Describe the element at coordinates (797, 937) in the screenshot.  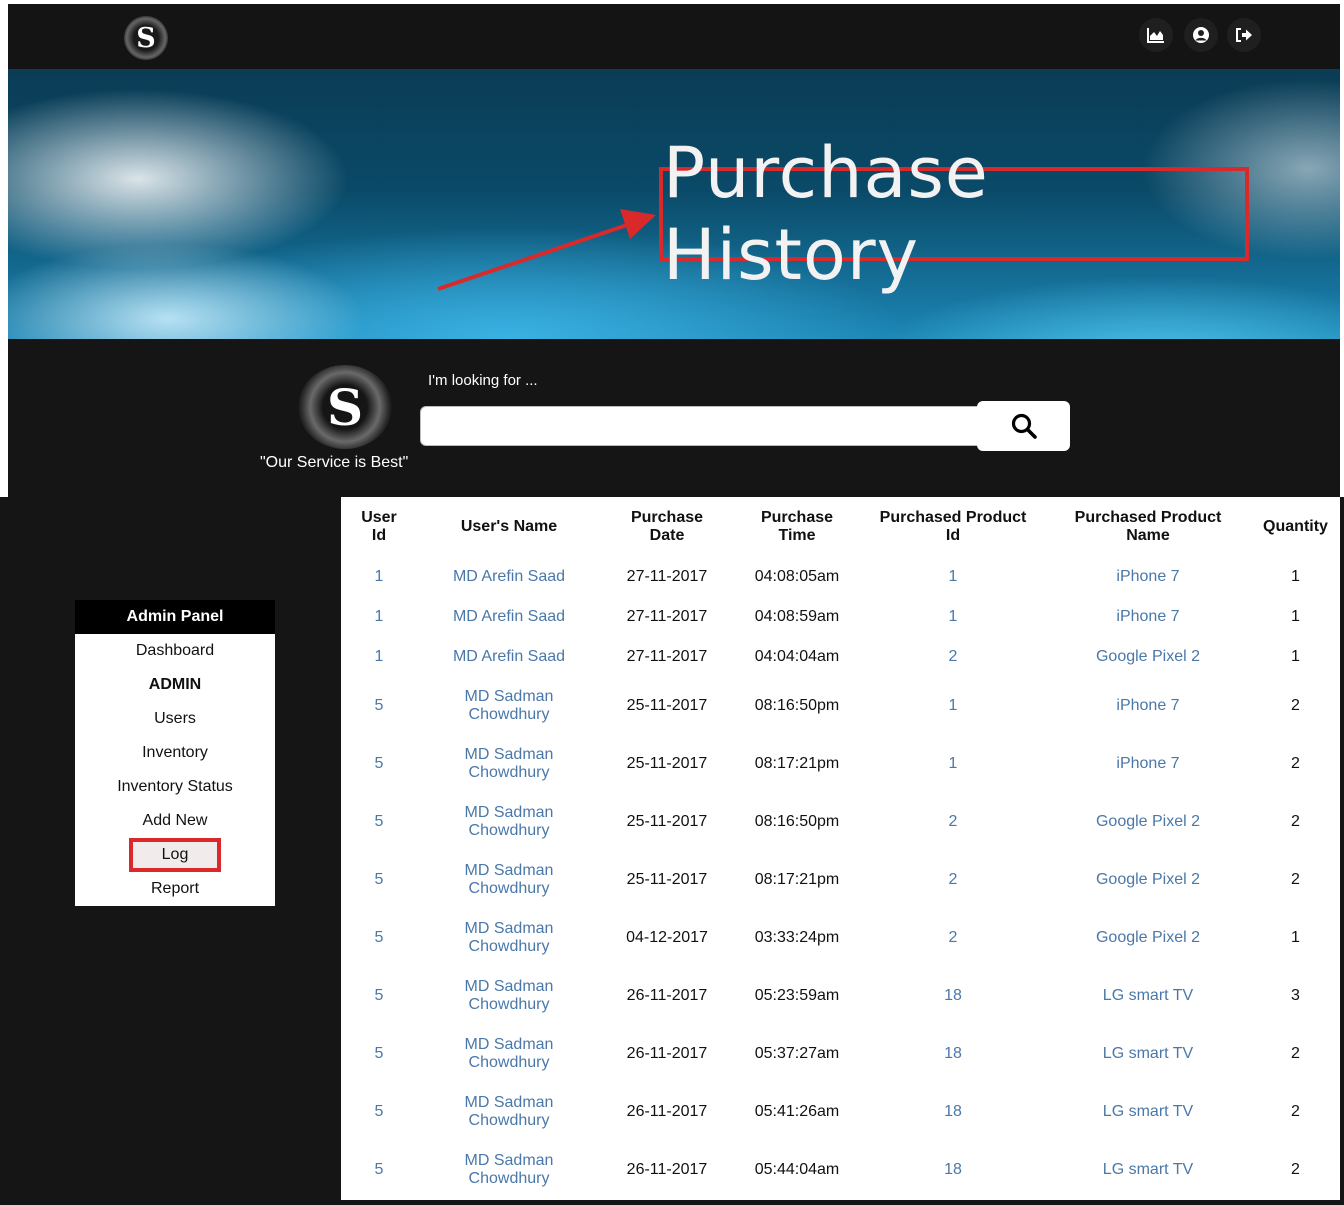
I see `cell-purchase-time: 03:33:24pm` at that location.